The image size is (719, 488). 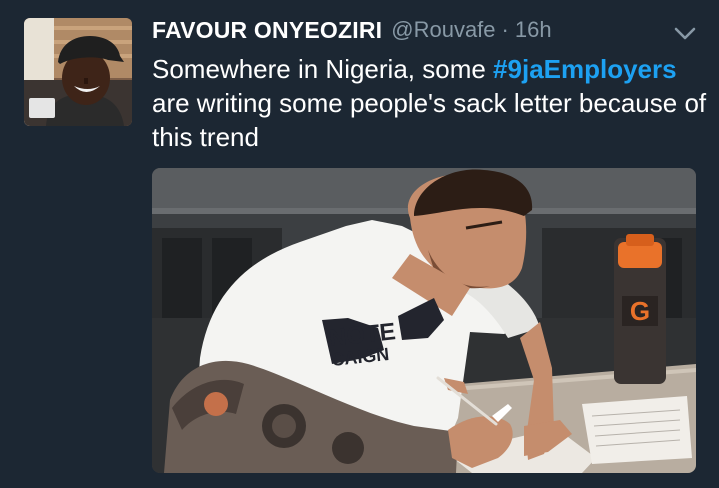 I want to click on avatar, so click(x=78, y=72).